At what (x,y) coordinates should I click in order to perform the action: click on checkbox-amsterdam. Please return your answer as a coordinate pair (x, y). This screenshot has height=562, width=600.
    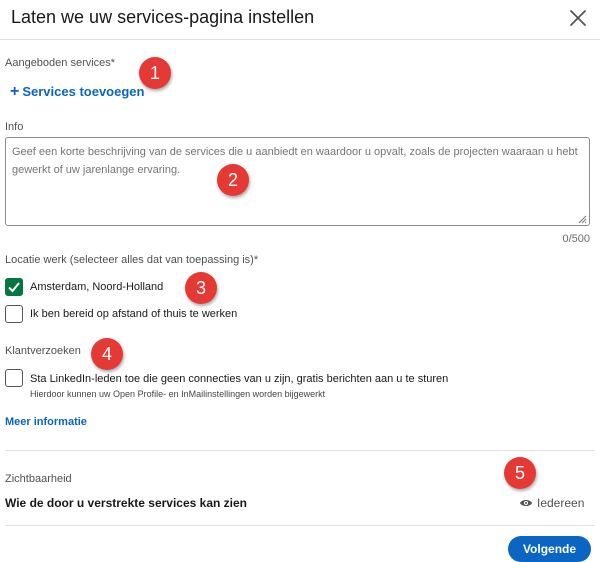
    Looking at the image, I should click on (14, 287).